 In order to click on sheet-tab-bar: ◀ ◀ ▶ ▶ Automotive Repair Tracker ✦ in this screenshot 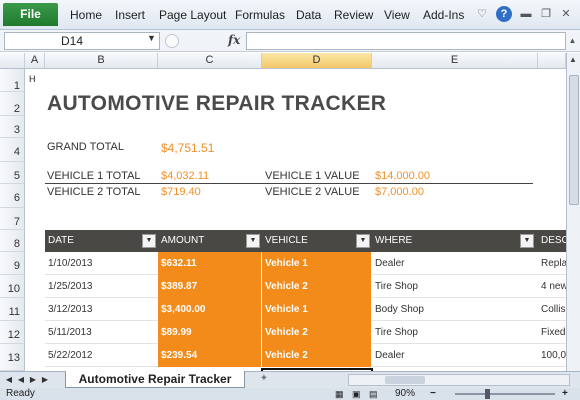, I will do `click(290, 379)`.